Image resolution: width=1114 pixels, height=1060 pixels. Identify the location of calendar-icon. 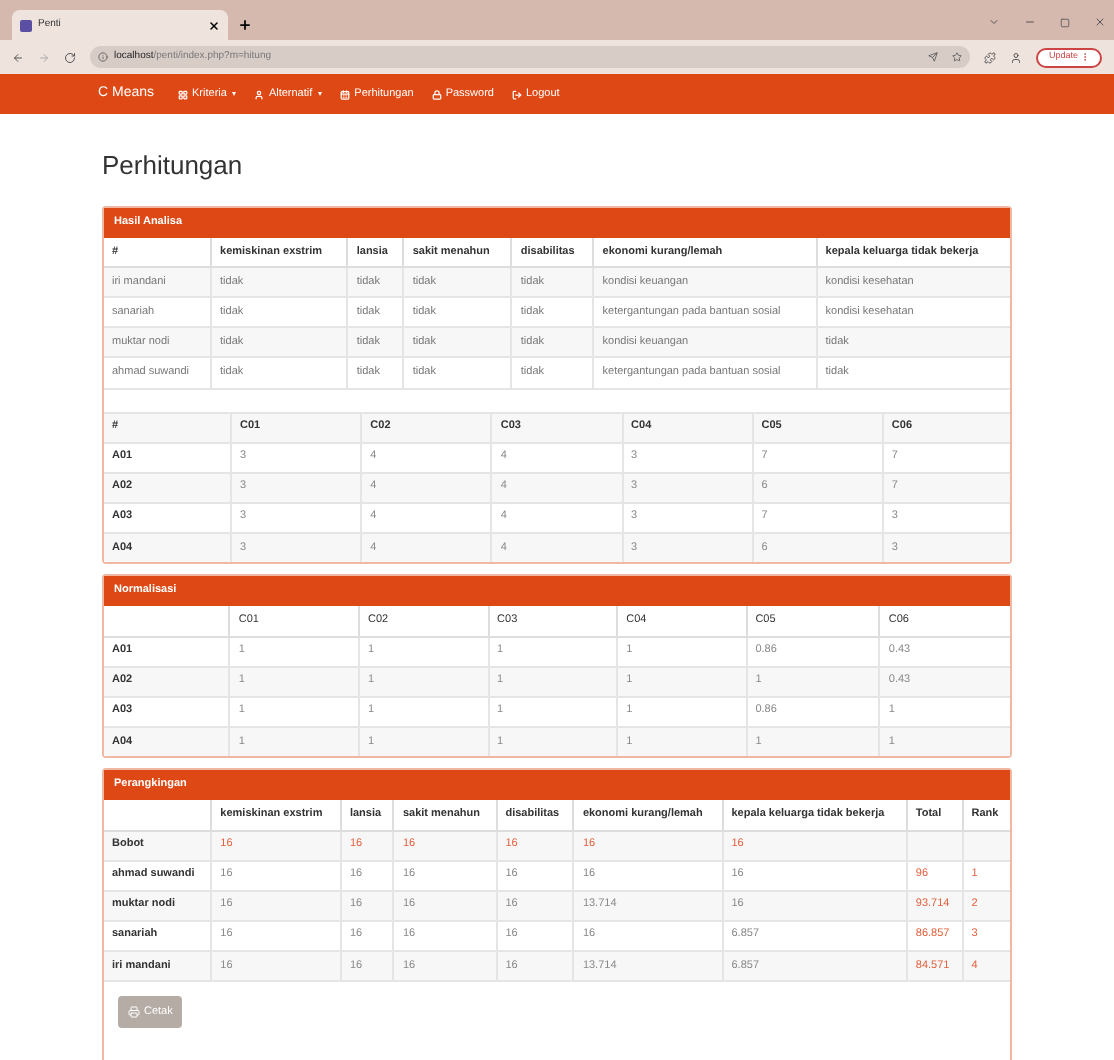
(345, 94).